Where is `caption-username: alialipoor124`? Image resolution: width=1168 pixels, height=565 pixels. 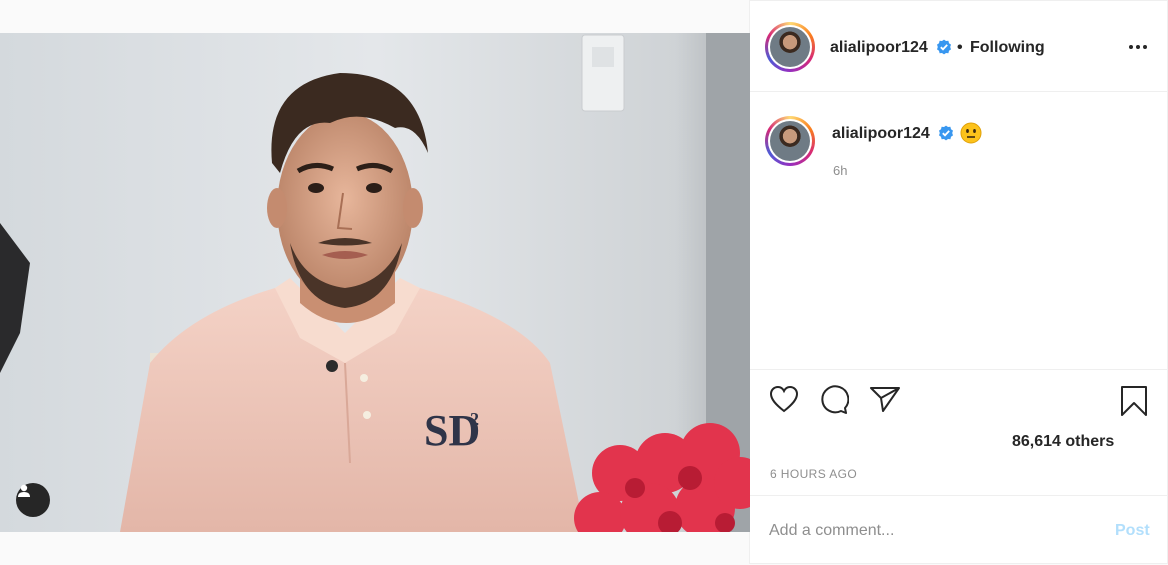
caption-username: alialipoor124 is located at coordinates (881, 134).